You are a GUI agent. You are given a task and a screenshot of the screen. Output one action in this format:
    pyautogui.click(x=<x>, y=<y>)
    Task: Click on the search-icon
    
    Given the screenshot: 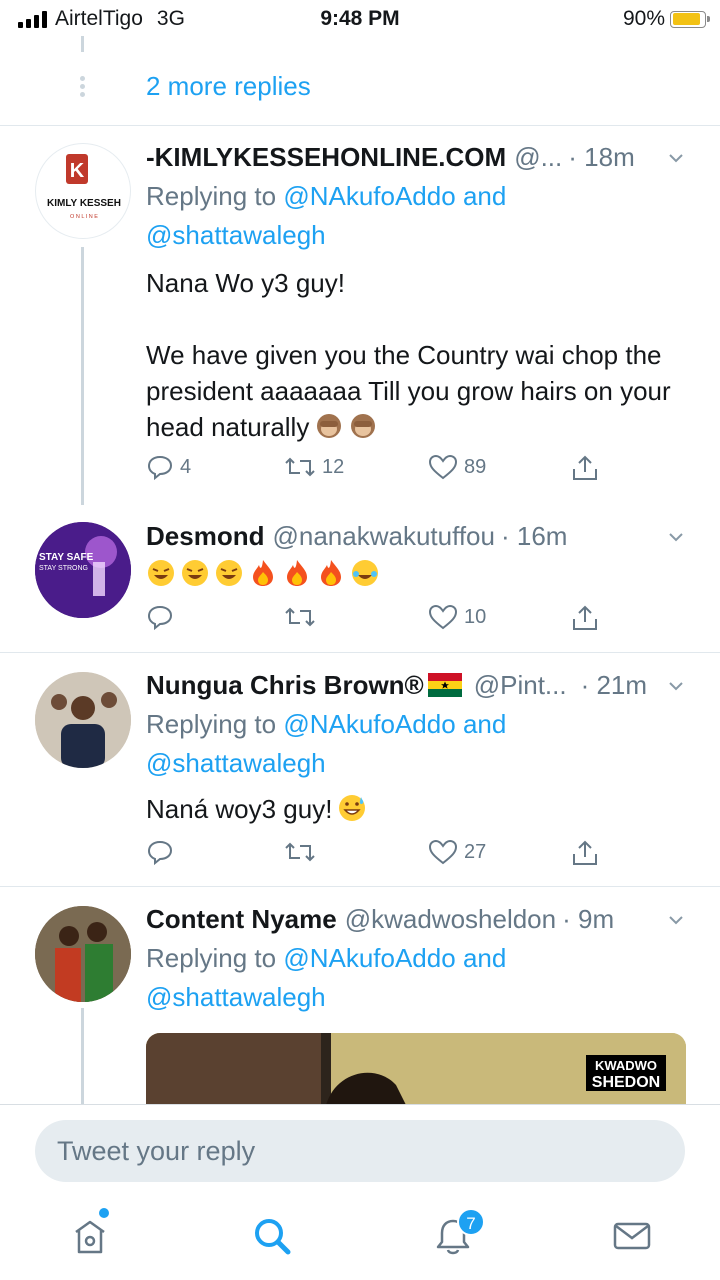 What is the action you would take?
    pyautogui.click(x=273, y=1237)
    